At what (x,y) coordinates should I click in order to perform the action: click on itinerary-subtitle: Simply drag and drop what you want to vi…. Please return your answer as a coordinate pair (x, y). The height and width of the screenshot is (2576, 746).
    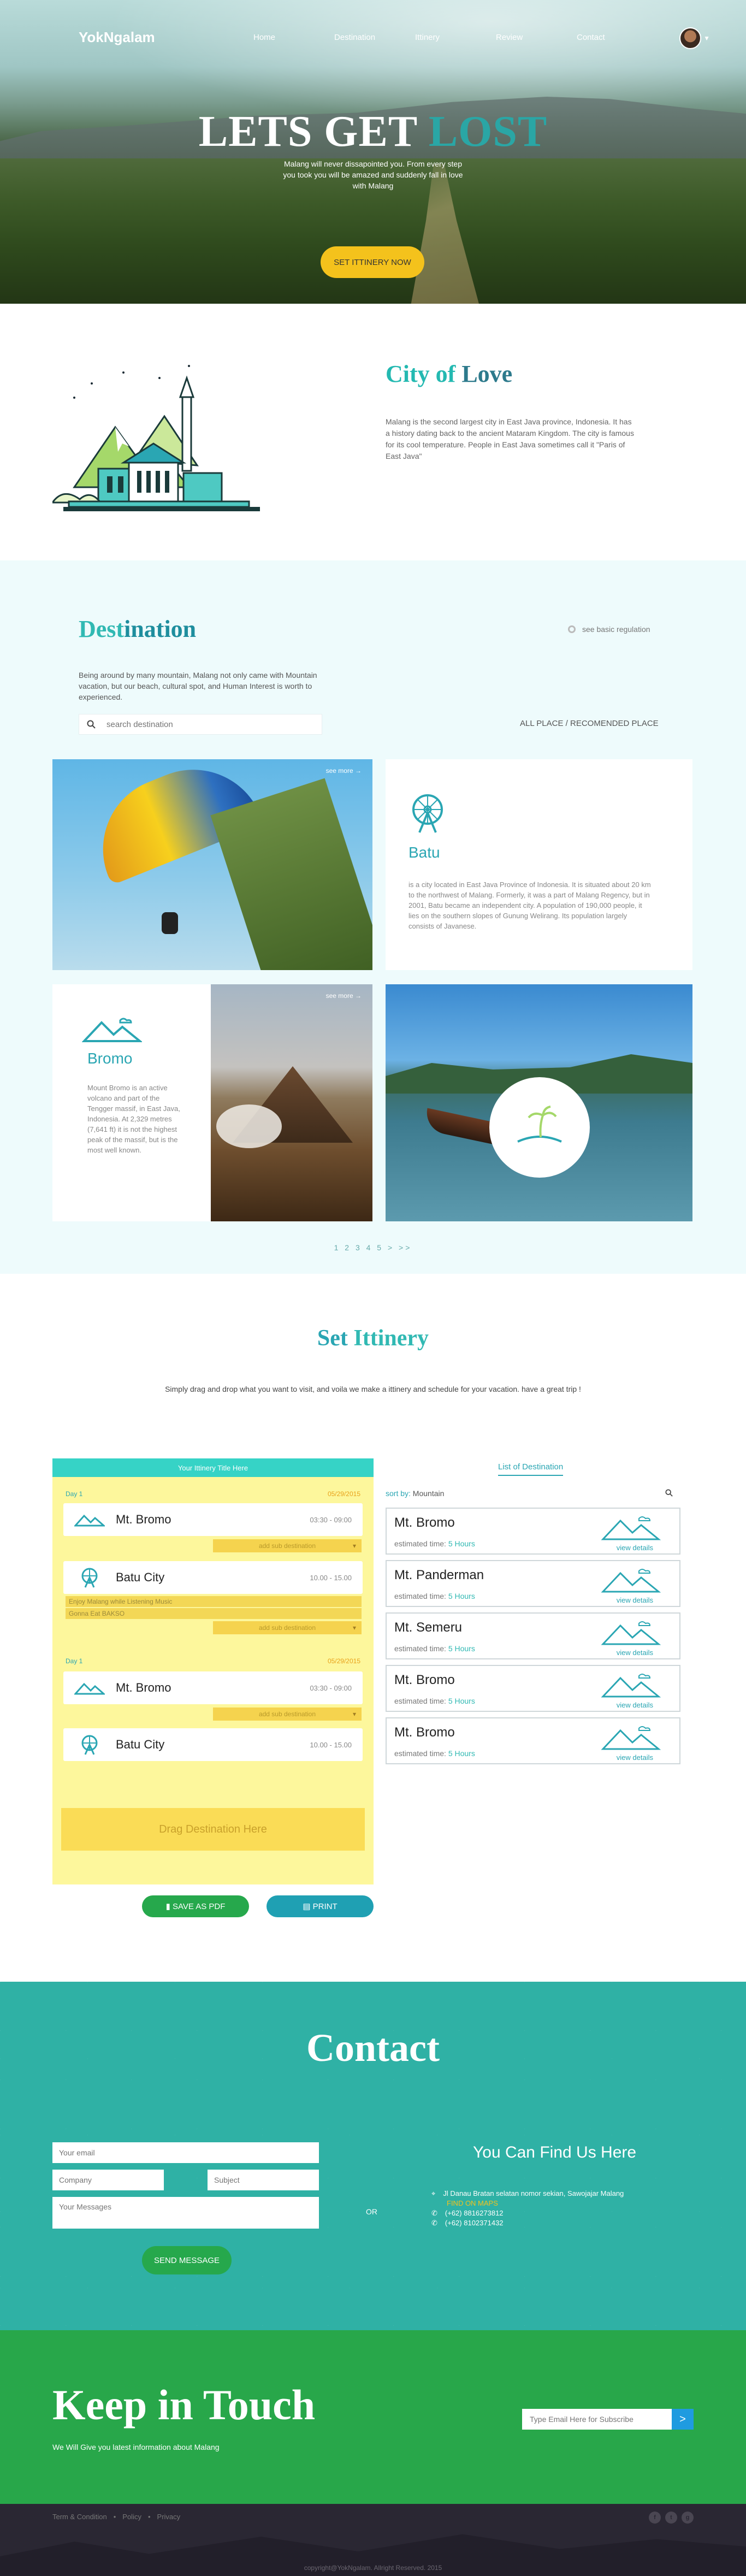
    Looking at the image, I should click on (373, 1389).